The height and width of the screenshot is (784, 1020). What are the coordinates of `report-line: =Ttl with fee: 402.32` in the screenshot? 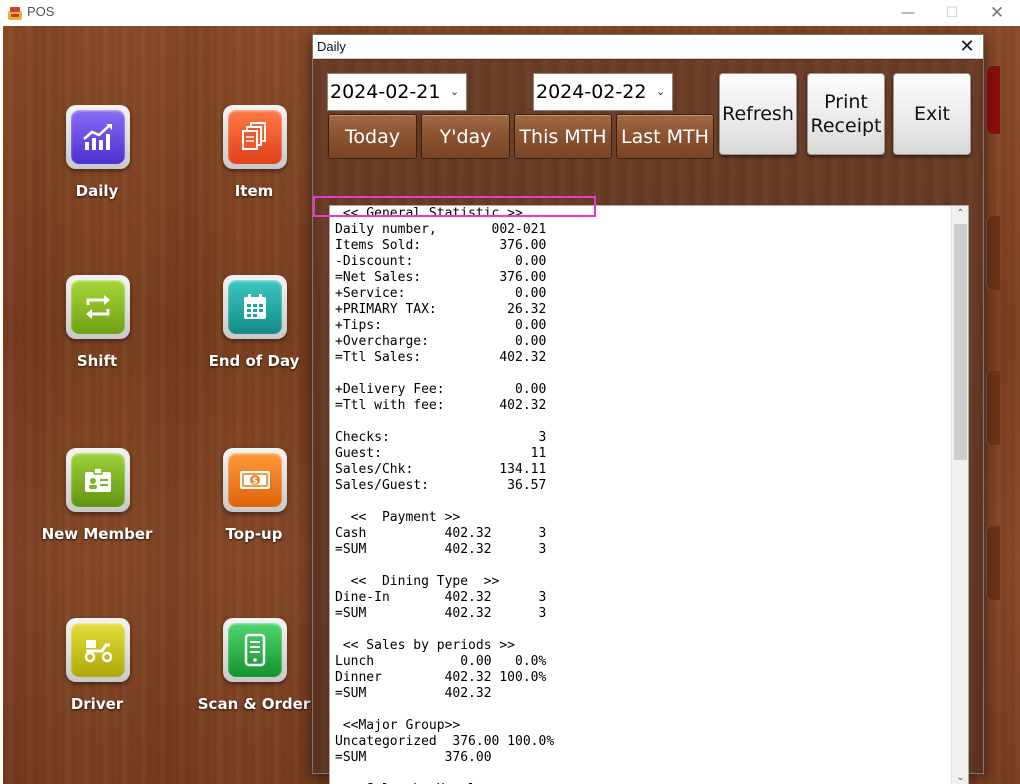 It's located at (441, 405).